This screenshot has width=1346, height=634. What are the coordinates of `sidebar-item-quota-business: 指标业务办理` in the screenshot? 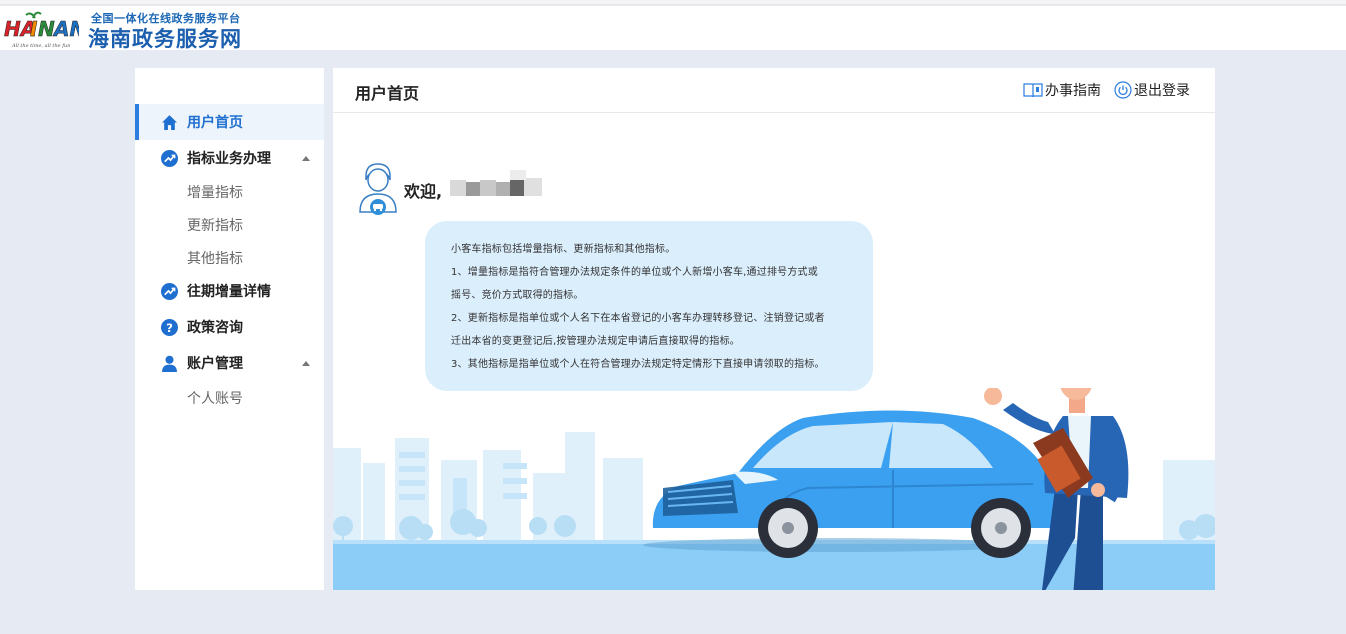 It's located at (229, 158).